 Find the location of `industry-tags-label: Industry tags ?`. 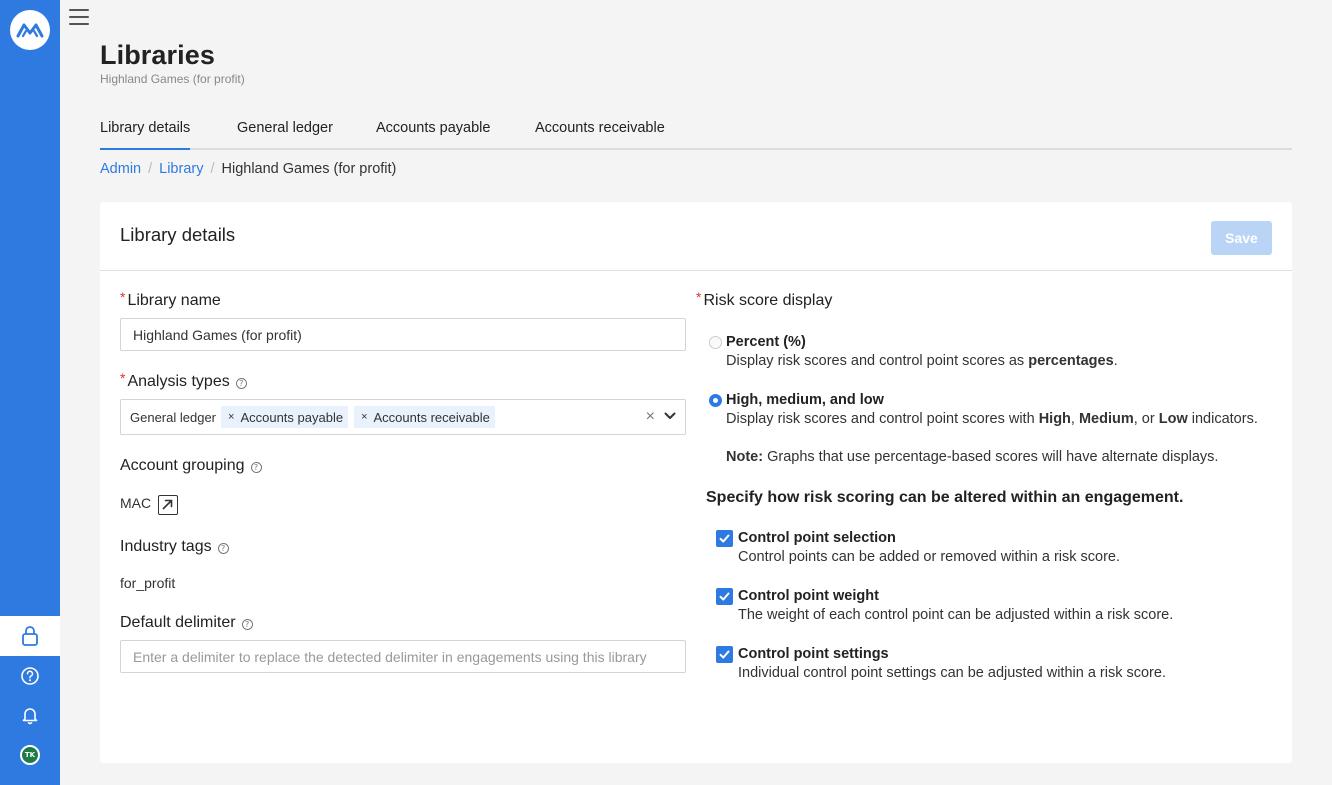

industry-tags-label: Industry tags ? is located at coordinates (174, 547).